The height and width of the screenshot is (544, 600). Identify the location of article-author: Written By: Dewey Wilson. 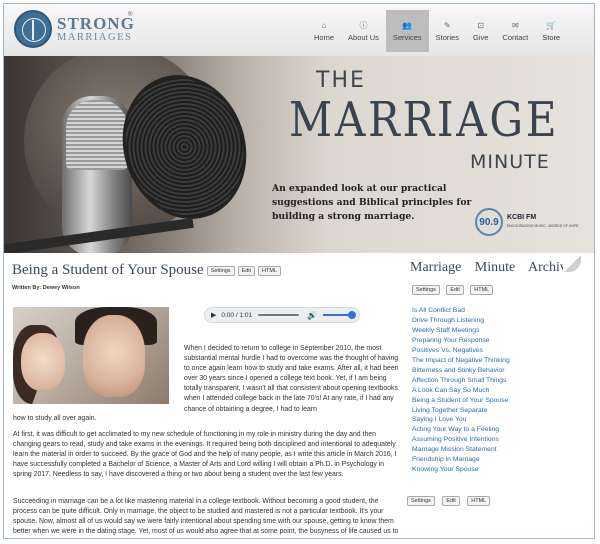
(46, 288).